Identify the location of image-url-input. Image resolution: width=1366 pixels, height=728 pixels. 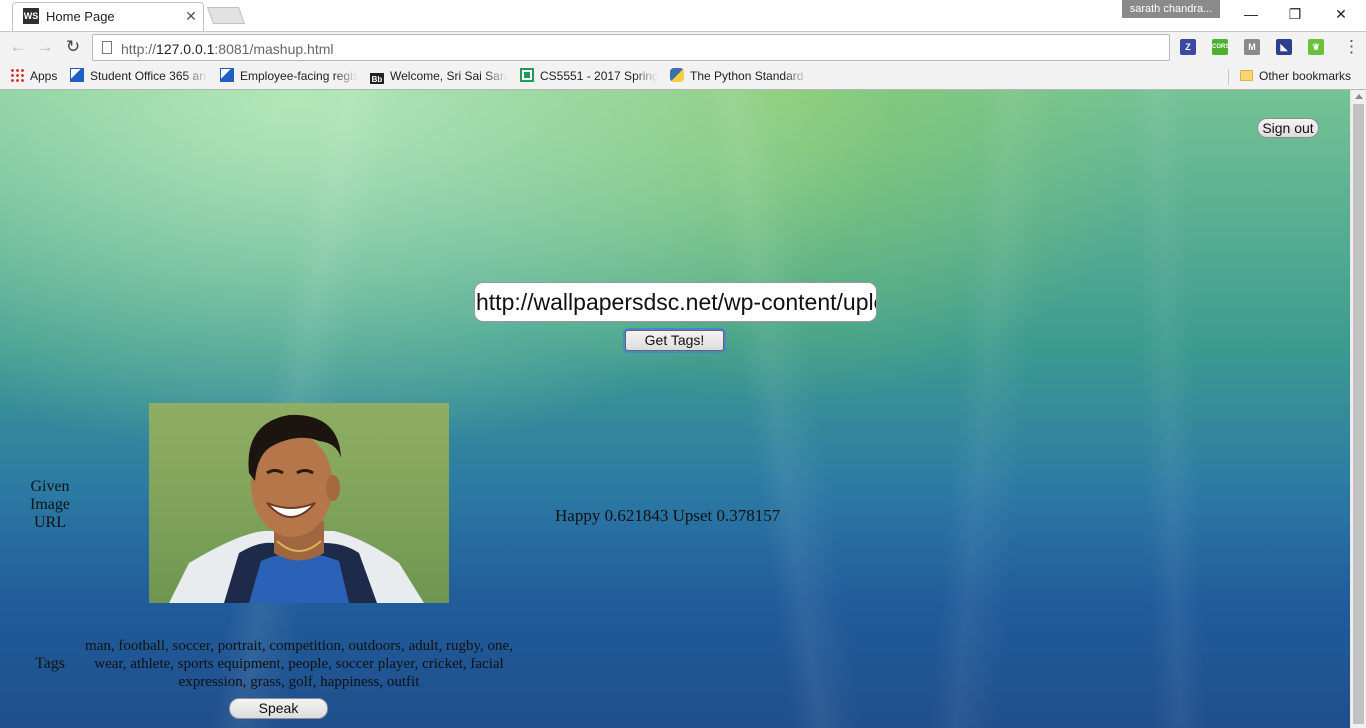
(675, 302).